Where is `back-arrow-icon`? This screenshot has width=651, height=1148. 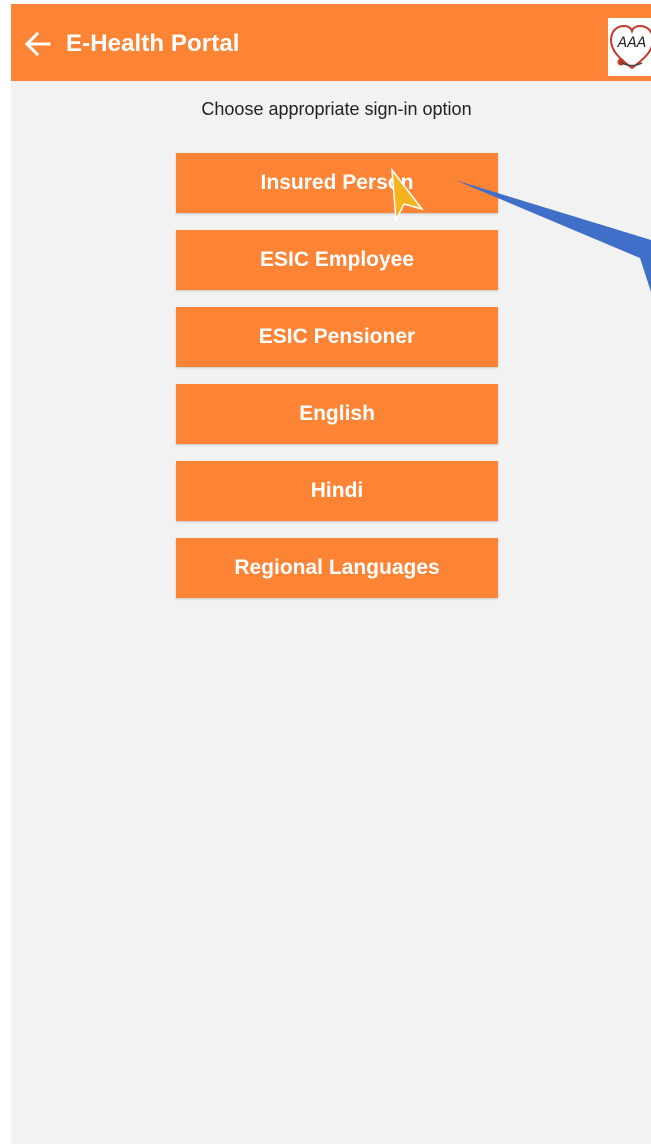 back-arrow-icon is located at coordinates (37, 44).